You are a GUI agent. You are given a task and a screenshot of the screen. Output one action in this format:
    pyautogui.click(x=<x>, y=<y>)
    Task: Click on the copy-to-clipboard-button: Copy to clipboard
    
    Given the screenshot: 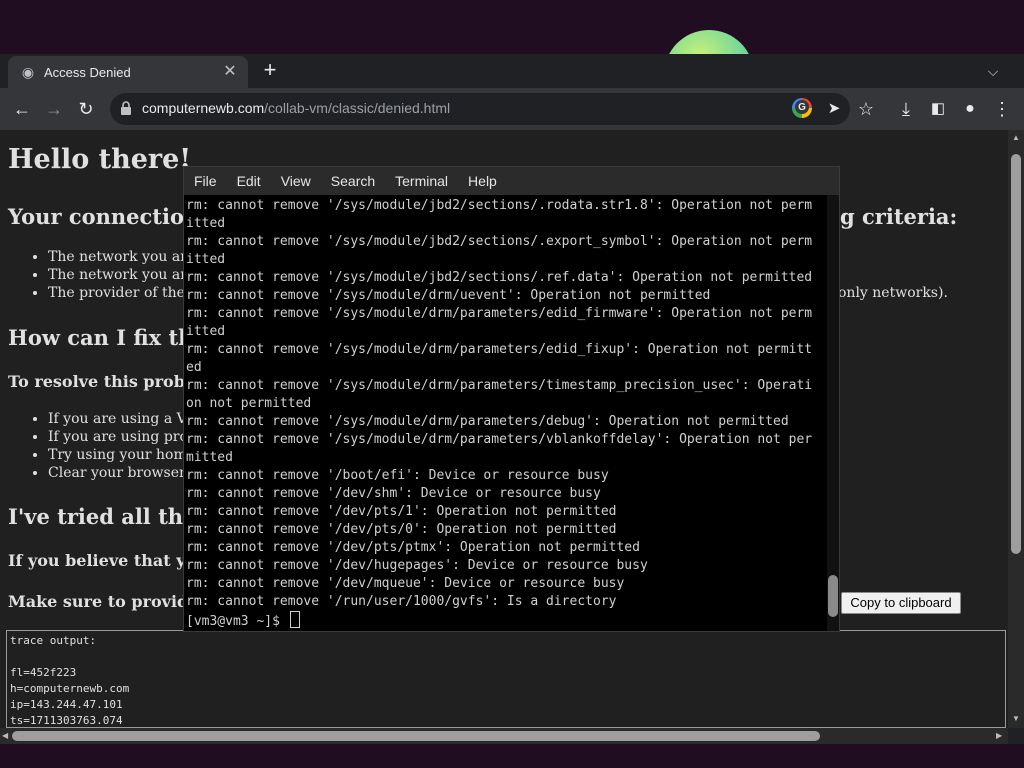 What is the action you would take?
    pyautogui.click(x=901, y=603)
    